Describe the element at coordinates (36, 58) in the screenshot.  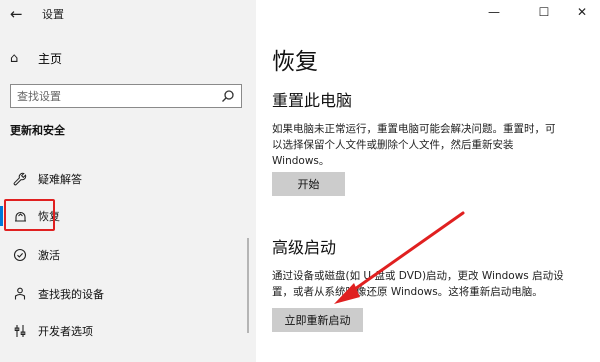
I see `home-link: ⌂ 主页` at that location.